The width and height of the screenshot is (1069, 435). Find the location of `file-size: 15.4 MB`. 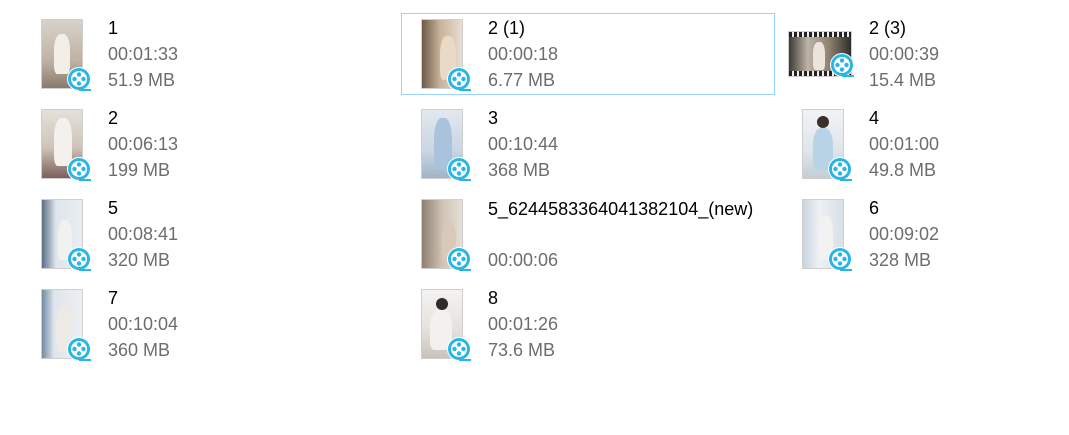

file-size: 15.4 MB is located at coordinates (903, 80).